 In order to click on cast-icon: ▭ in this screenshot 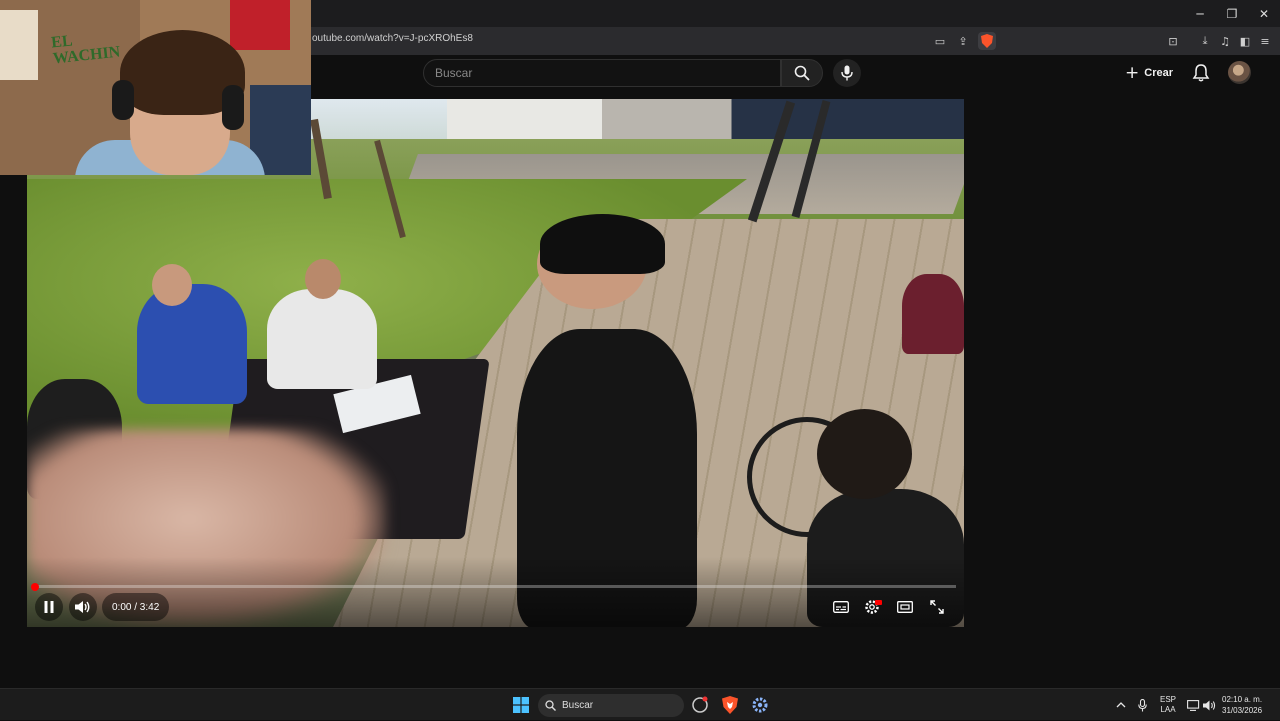, I will do `click(940, 41)`.